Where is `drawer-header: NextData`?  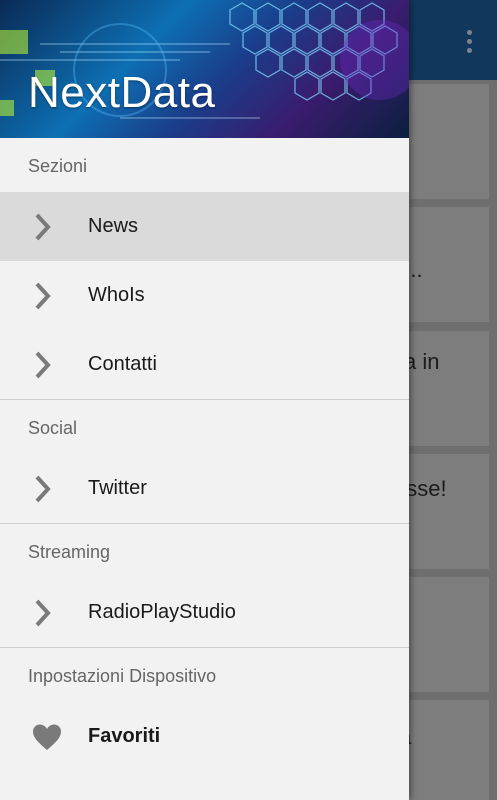
drawer-header: NextData is located at coordinates (204, 69).